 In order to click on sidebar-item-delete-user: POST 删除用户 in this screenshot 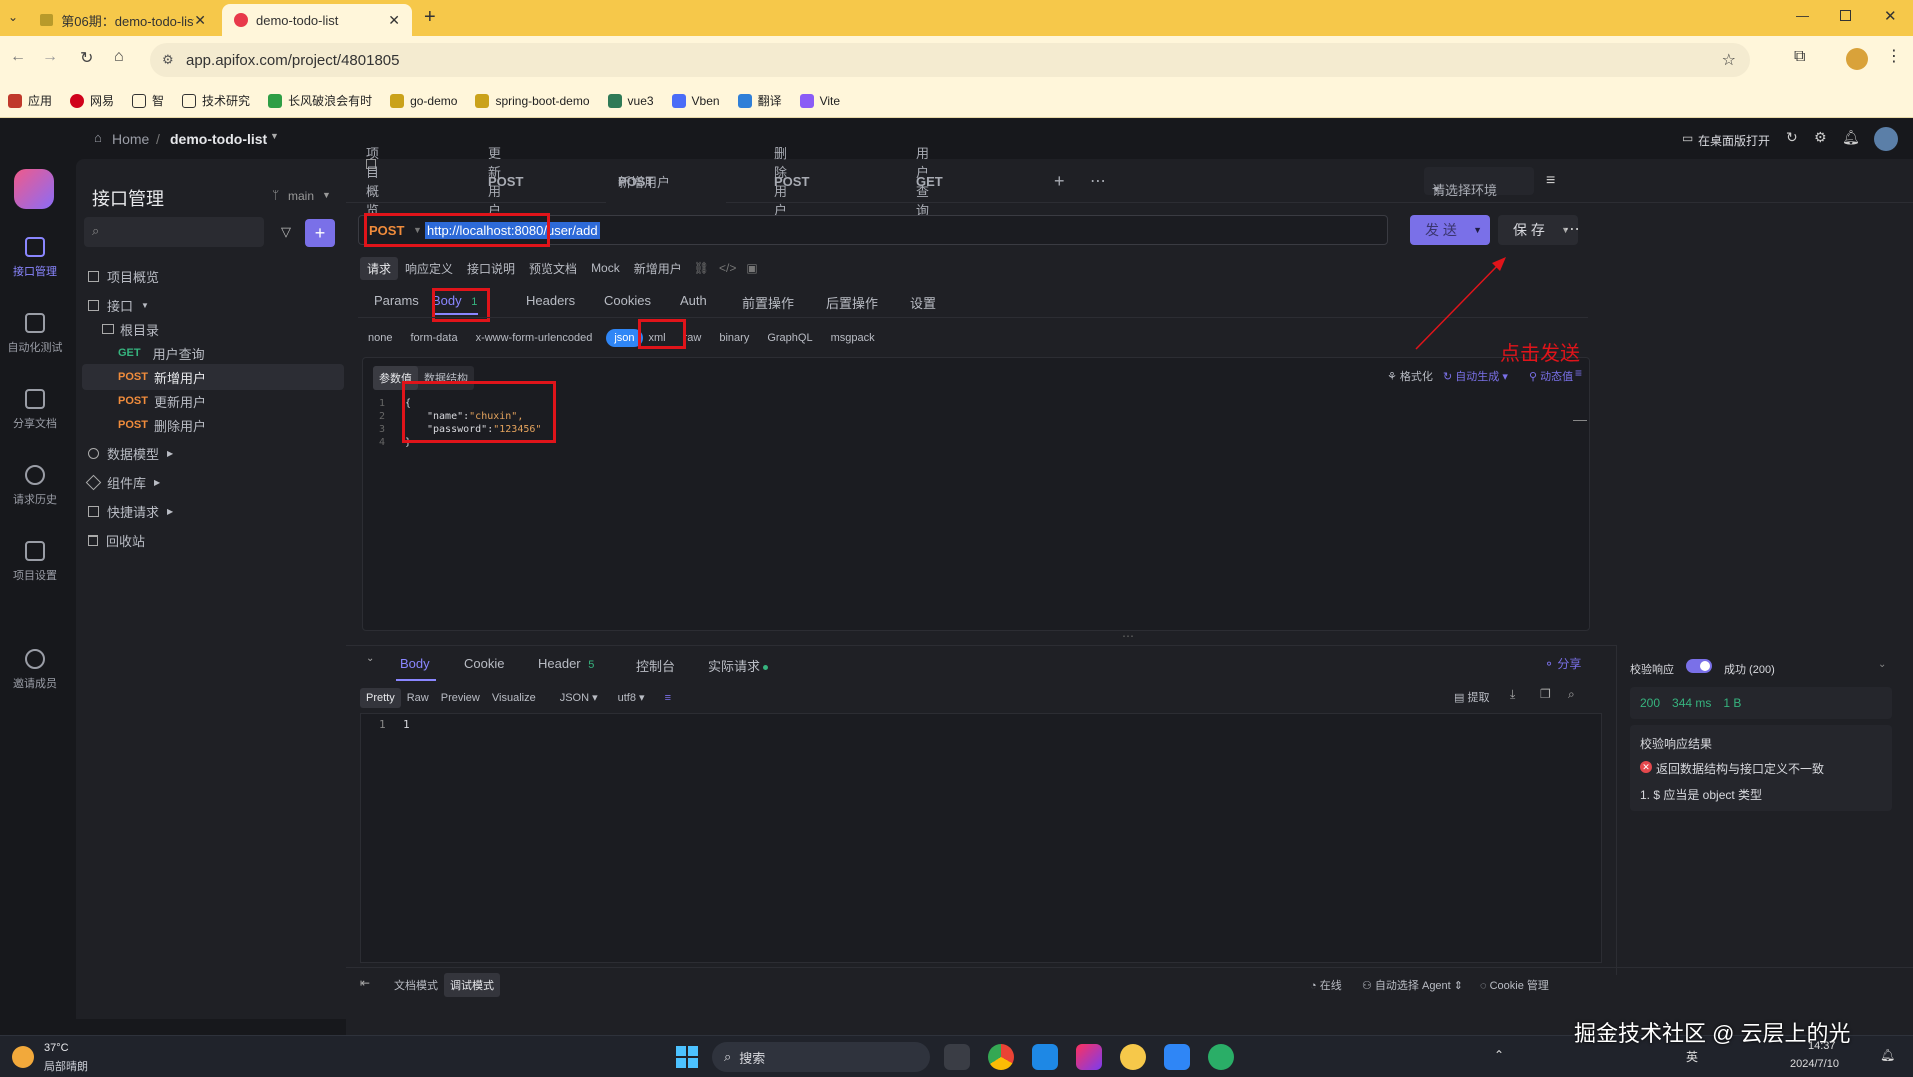, I will do `click(248, 425)`.